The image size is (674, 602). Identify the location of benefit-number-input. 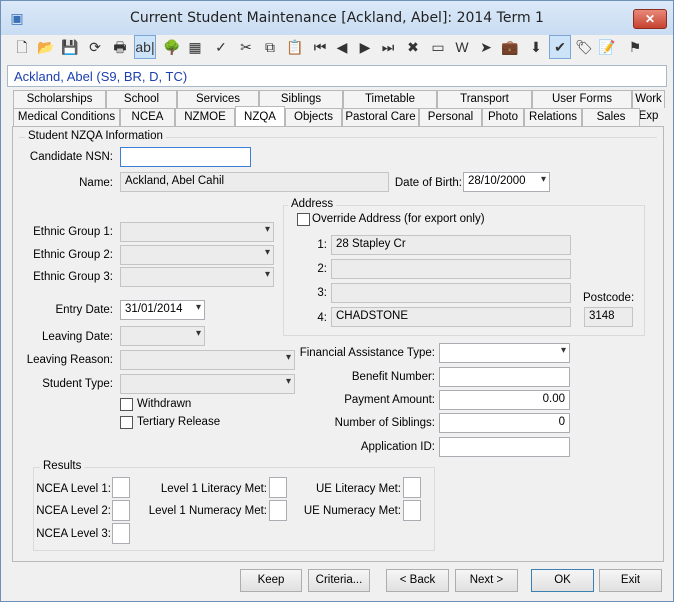
(504, 377).